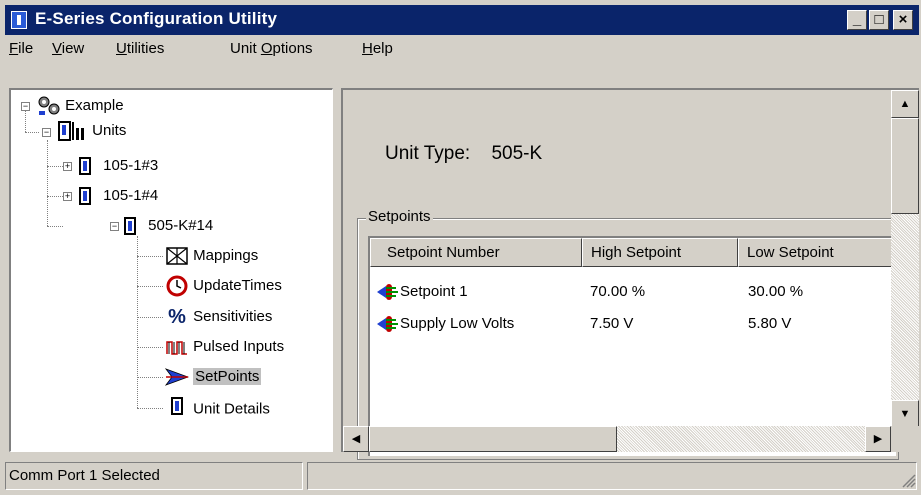  I want to click on table-row: Supply Low Volts 7.50 V 5.80 V, so click(633, 323).